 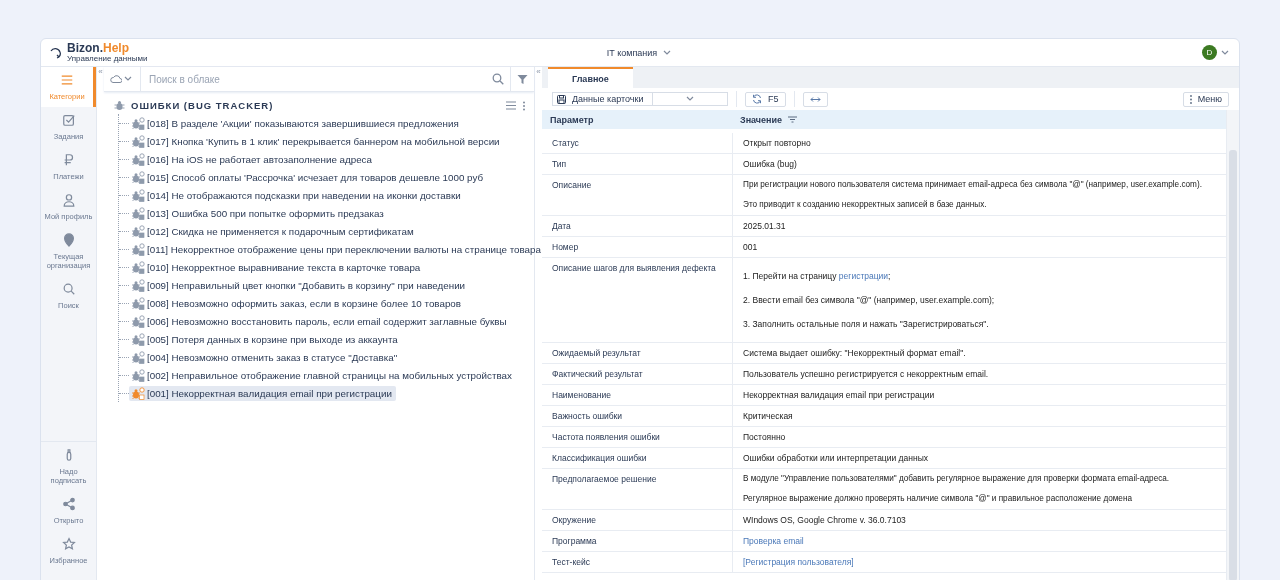 What do you see at coordinates (836, 458) in the screenshot?
I see `value-cell-text: Ошибки обработки или интерпретации данных` at bounding box center [836, 458].